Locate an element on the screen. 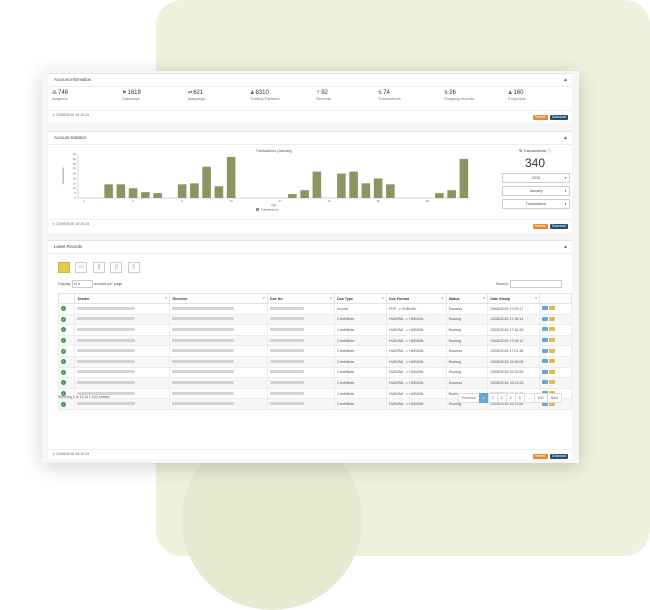 This screenshot has height=610, width=650. page-length-select: 10 ▾ is located at coordinates (82, 284).